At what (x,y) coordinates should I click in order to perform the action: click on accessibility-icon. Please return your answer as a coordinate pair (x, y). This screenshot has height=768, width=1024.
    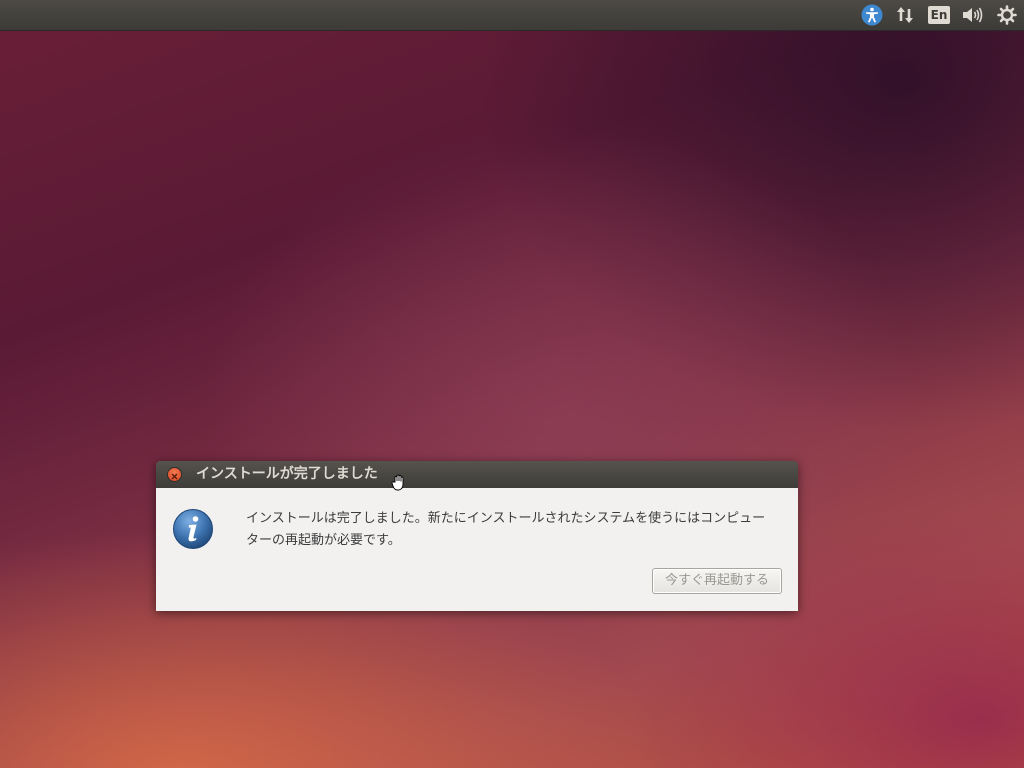
    Looking at the image, I should click on (872, 15).